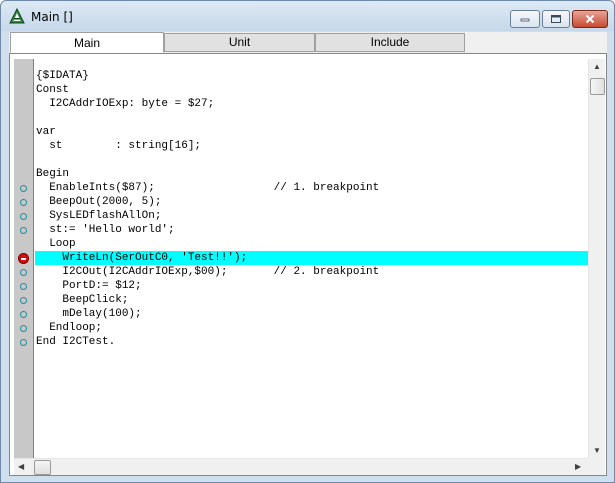 The image size is (615, 483). Describe the element at coordinates (307, 16) in the screenshot. I see `title-bar: Main []` at that location.